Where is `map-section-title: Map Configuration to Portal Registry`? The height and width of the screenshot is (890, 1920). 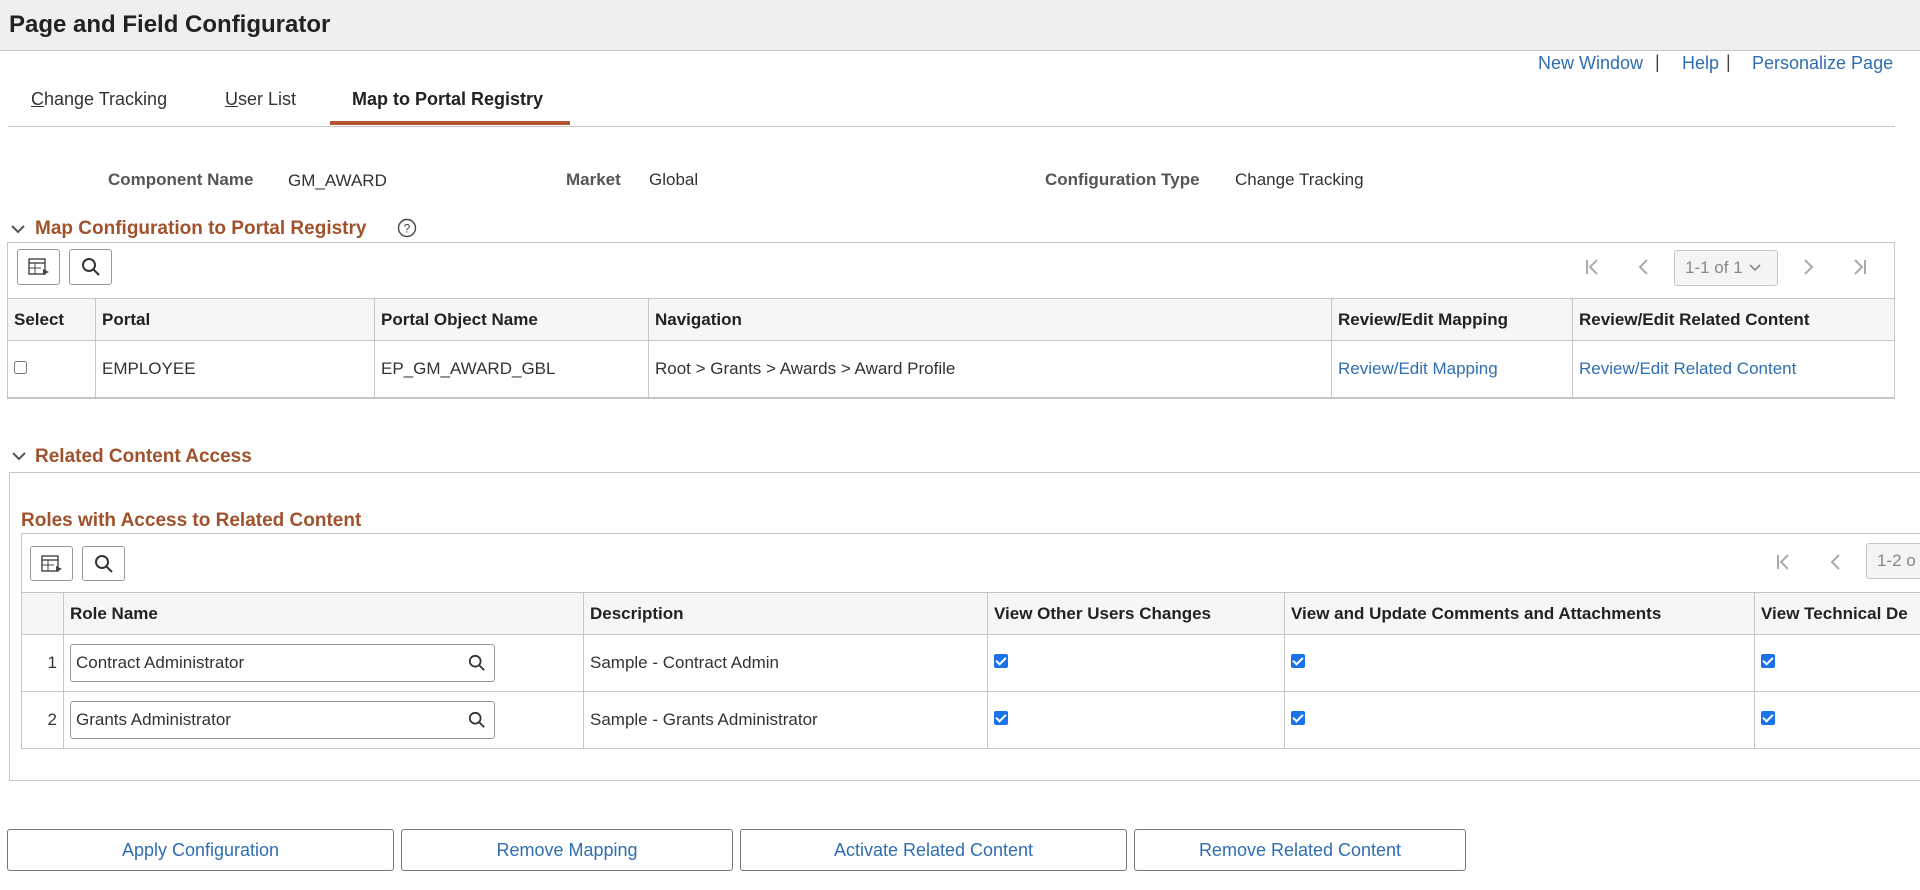
map-section-title: Map Configuration to Portal Registry is located at coordinates (200, 229).